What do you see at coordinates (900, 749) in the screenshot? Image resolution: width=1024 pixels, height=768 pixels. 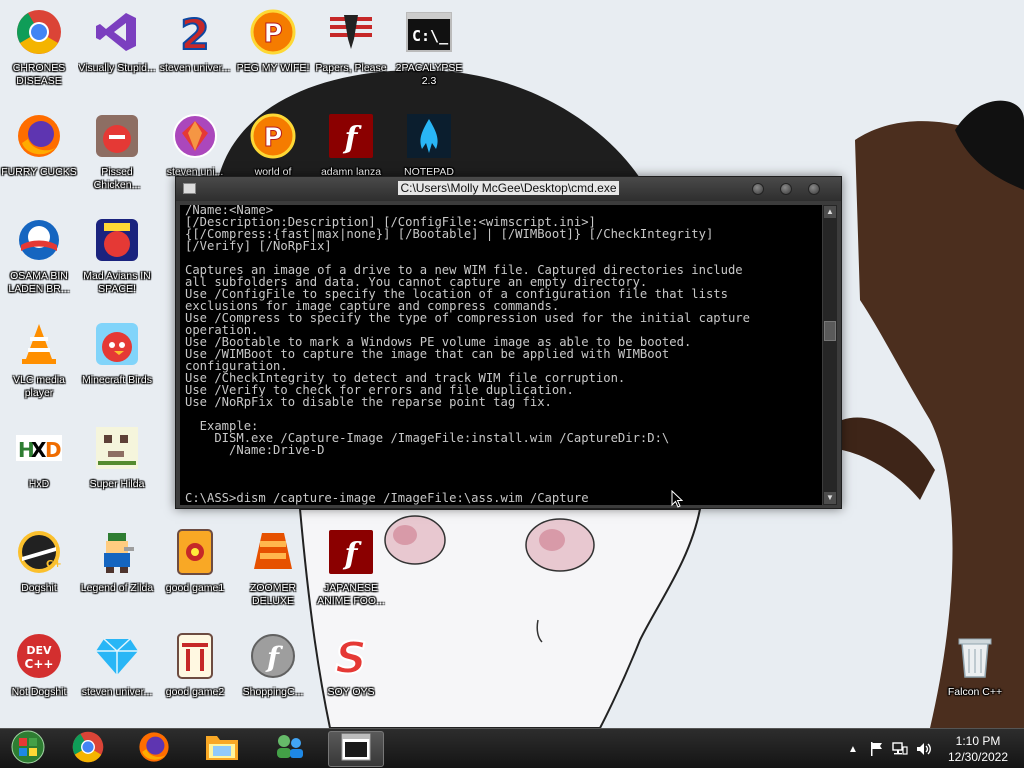 I see `network-icon` at bounding box center [900, 749].